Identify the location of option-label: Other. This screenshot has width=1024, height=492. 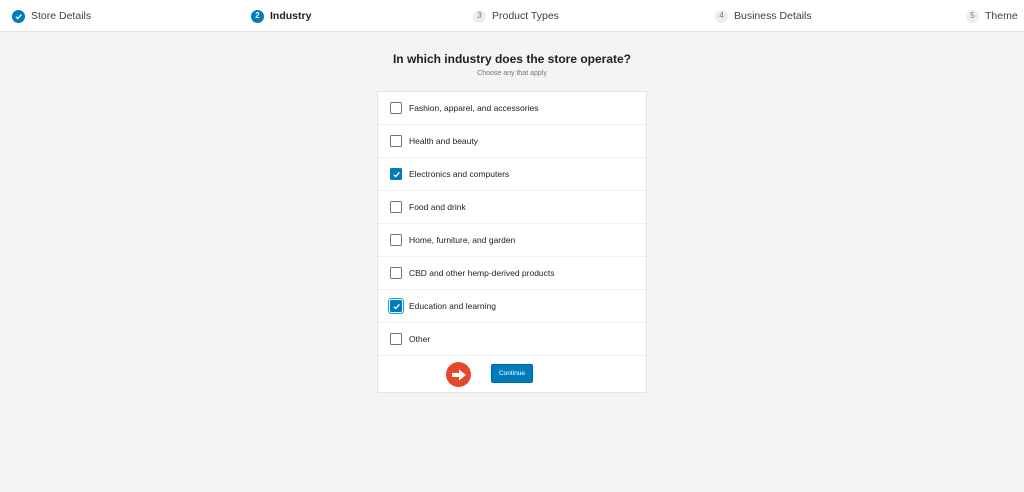
(420, 339).